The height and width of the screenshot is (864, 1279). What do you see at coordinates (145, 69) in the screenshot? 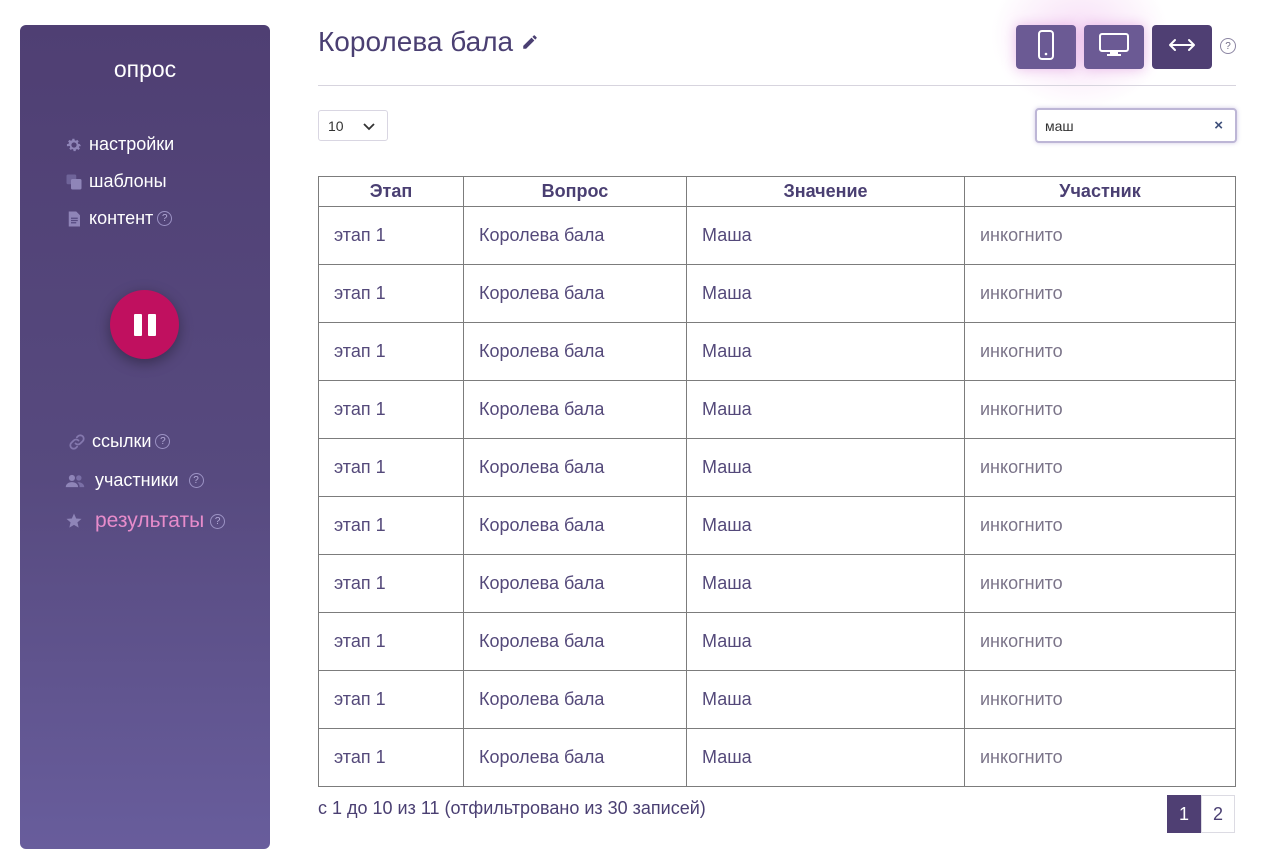
I see `app-title: опрос` at bounding box center [145, 69].